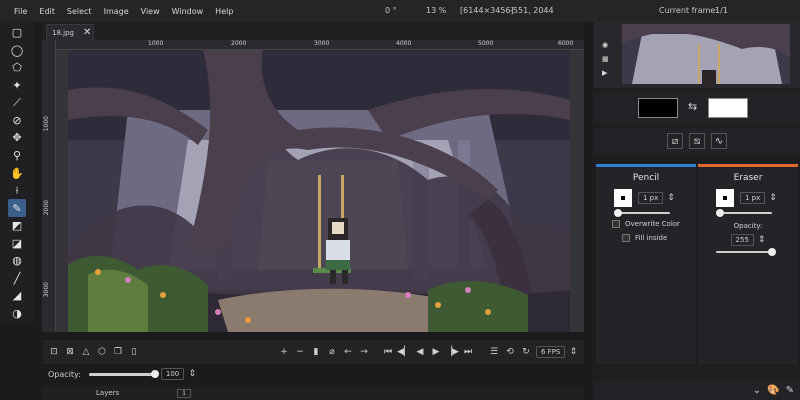 Image resolution: width=800 pixels, height=400 pixels. What do you see at coordinates (17, 226) in the screenshot?
I see `eraser-icon: ◩` at bounding box center [17, 226].